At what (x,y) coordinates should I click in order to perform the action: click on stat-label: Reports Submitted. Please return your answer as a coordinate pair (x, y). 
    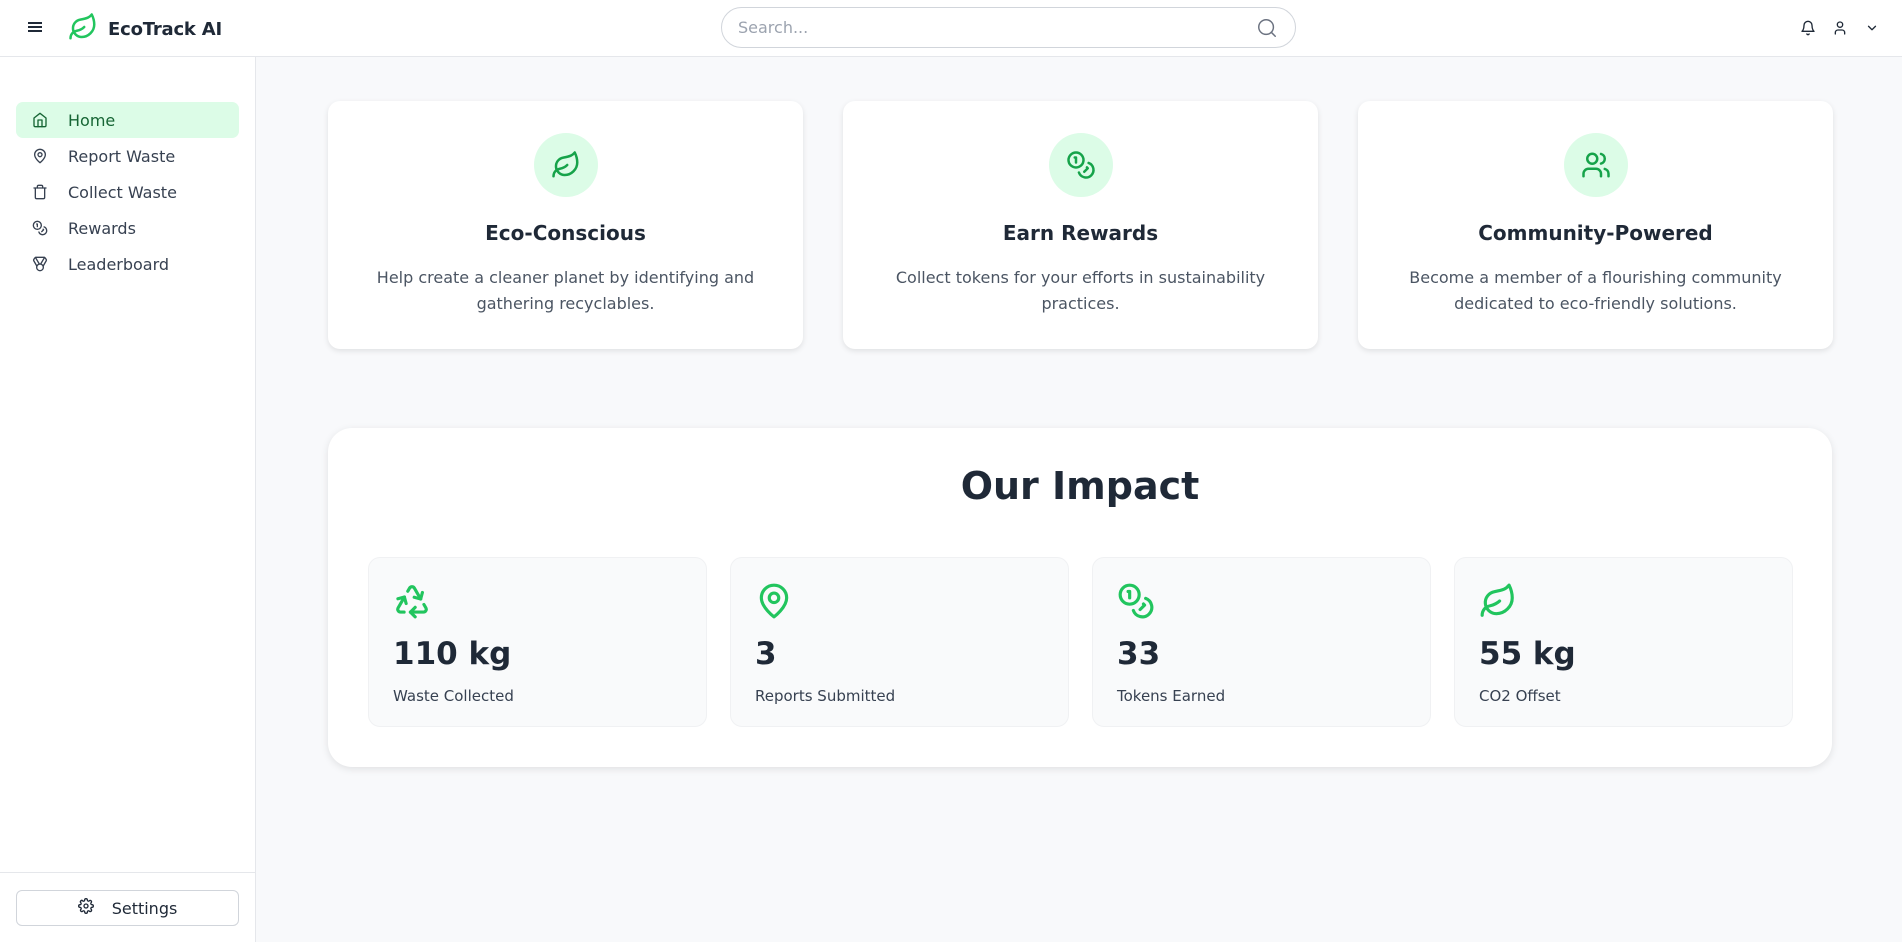
    Looking at the image, I should click on (825, 696).